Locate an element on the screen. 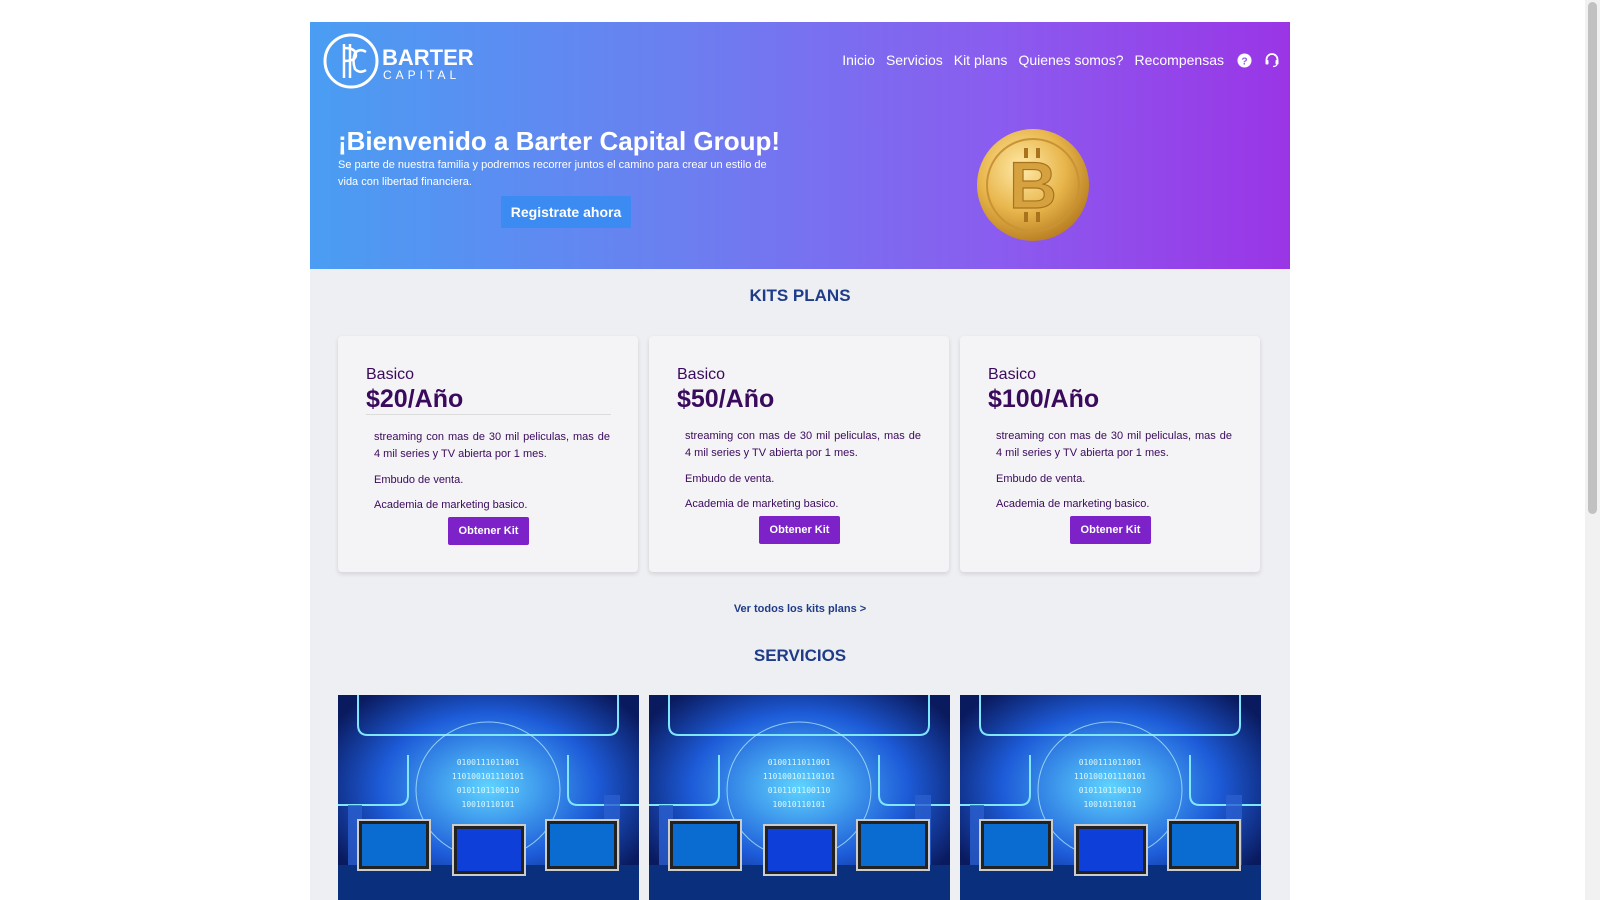 This screenshot has width=1600, height=900. kit-price: $100/Año is located at coordinates (1044, 399).